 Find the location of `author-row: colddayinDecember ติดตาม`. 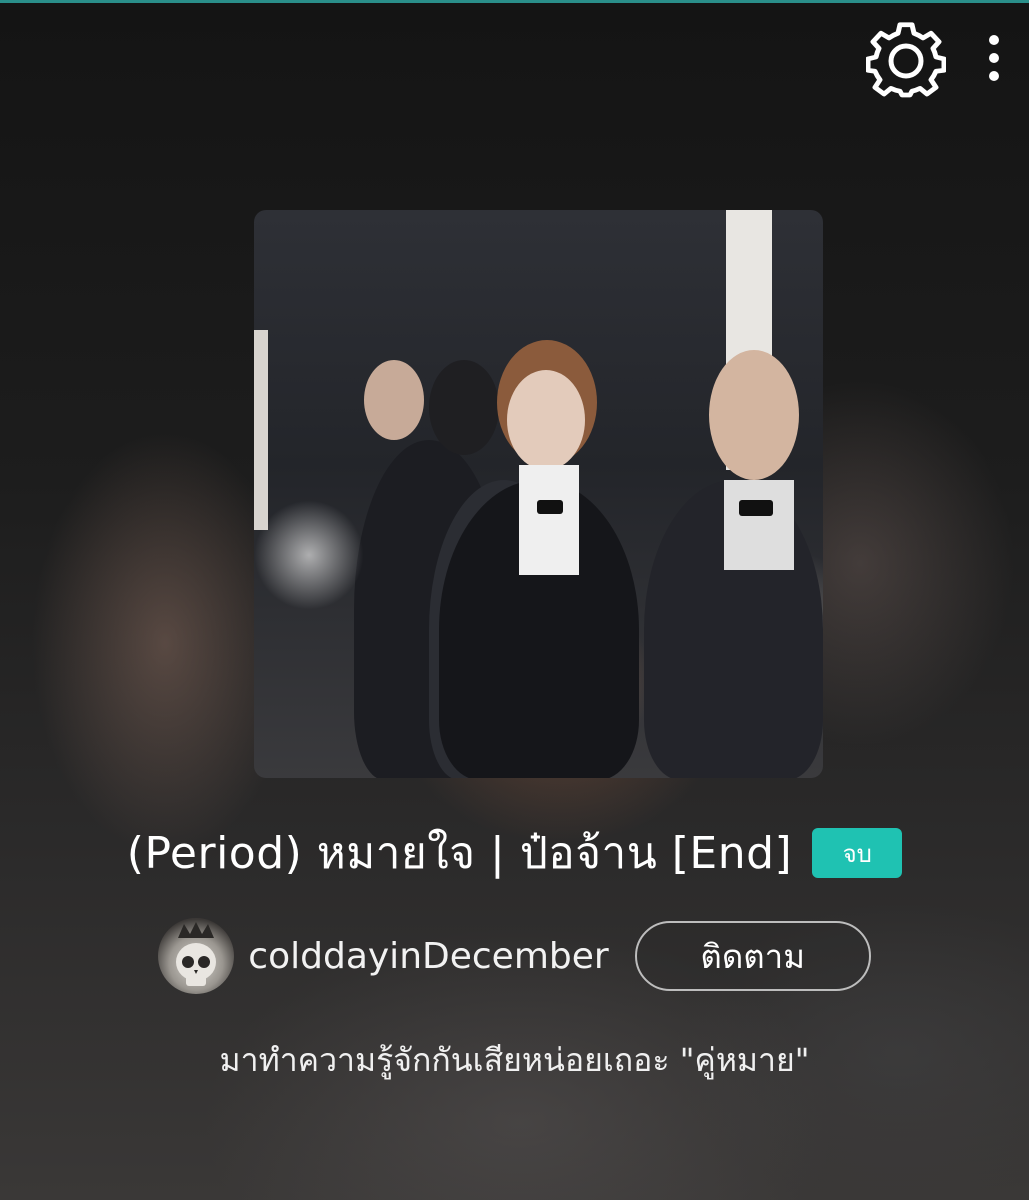

author-row: colddayinDecember ติดตาม is located at coordinates (514, 956).